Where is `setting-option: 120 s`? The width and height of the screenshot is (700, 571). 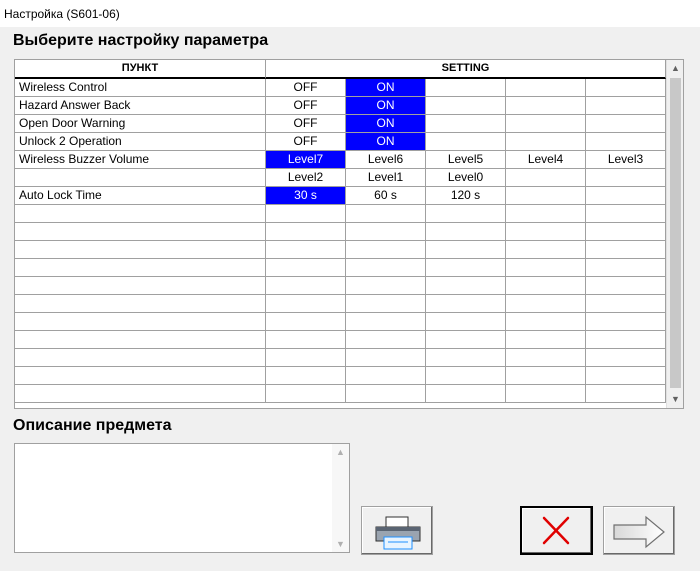
setting-option: 120 s is located at coordinates (466, 196).